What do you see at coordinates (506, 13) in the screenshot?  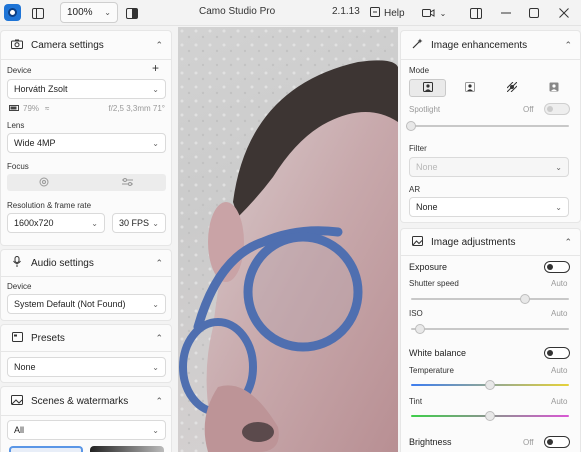 I see `minimize-icon` at bounding box center [506, 13].